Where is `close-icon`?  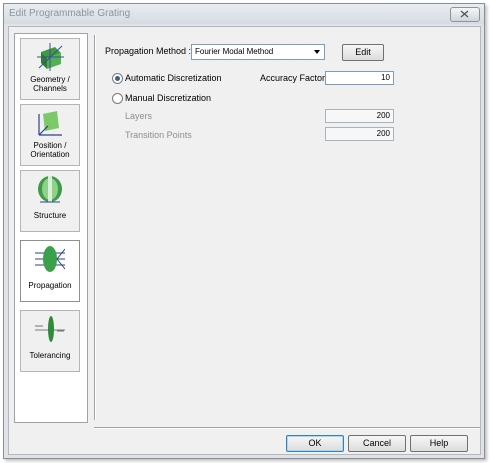
close-icon is located at coordinates (464, 14).